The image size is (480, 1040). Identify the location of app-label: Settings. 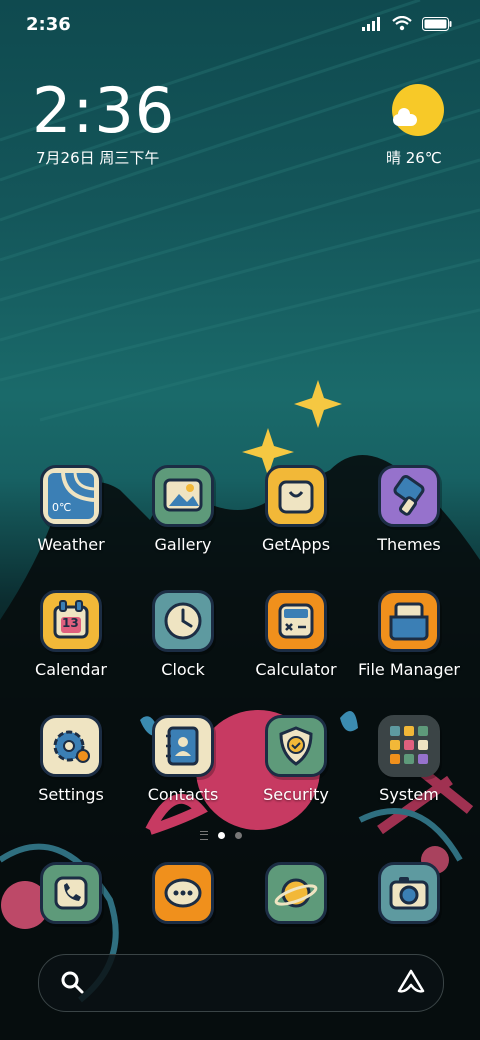
(71, 794).